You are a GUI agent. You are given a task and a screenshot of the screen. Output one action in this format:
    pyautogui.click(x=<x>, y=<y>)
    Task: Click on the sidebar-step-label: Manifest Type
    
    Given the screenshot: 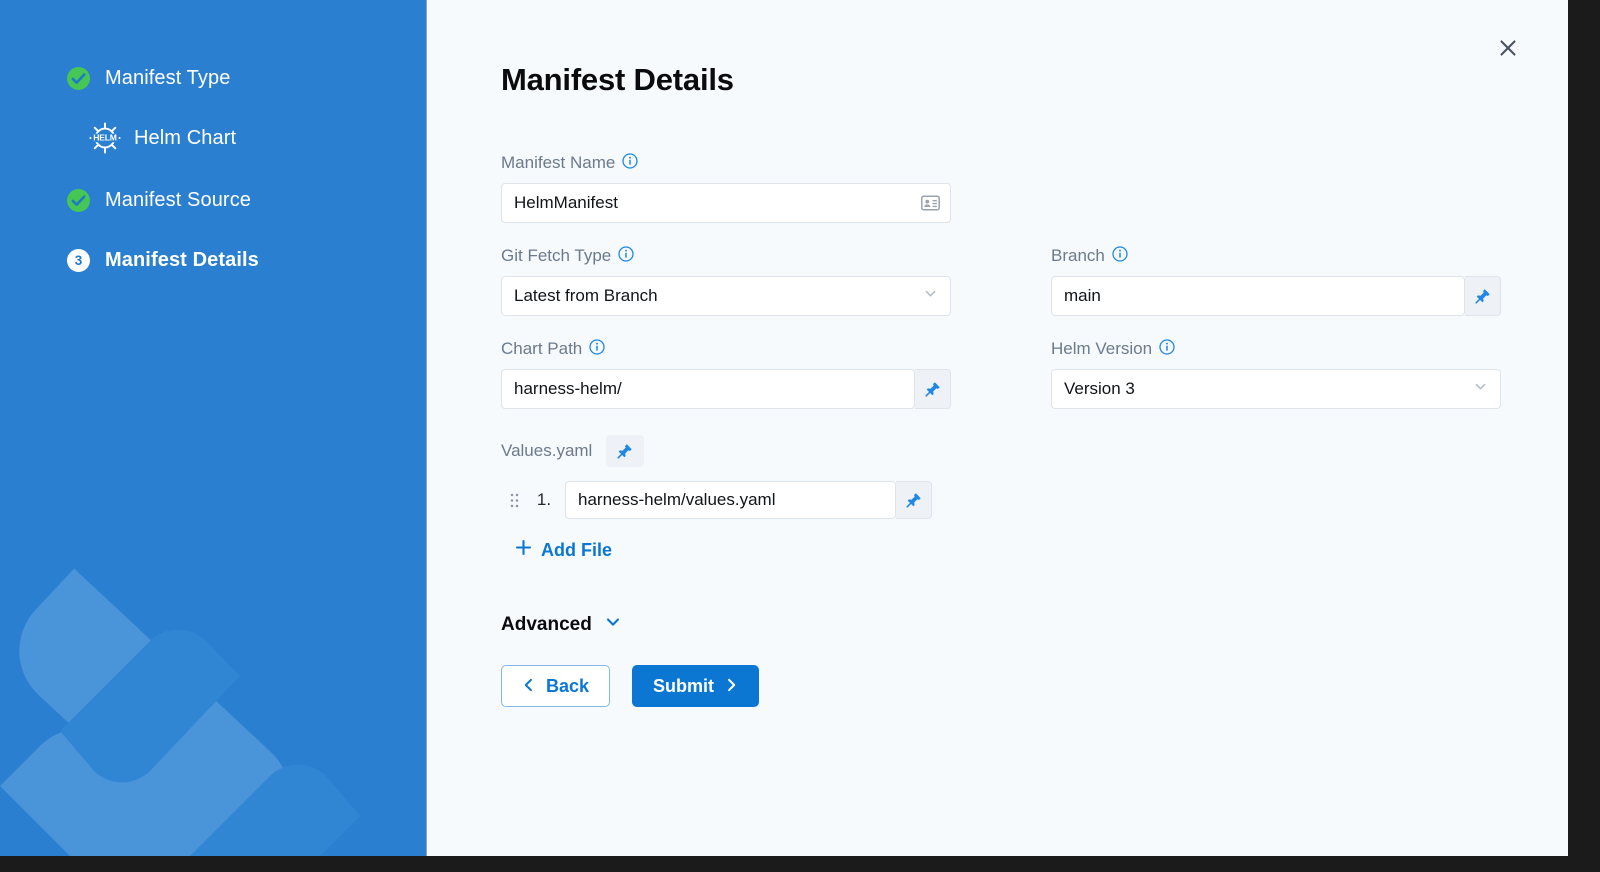 What is the action you would take?
    pyautogui.click(x=168, y=77)
    